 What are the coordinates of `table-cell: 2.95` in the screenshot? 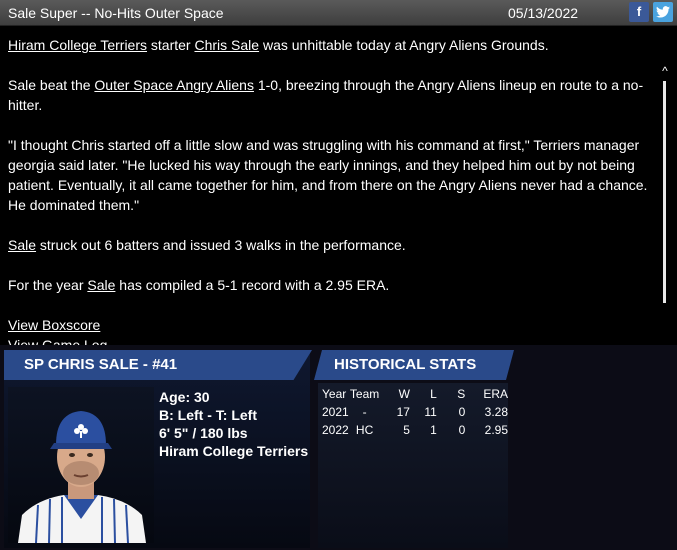 It's located at (496, 430).